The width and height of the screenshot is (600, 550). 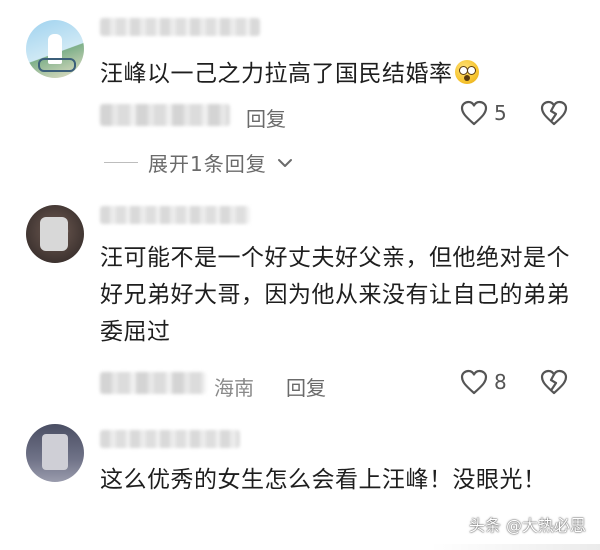 What do you see at coordinates (121, 162) in the screenshot?
I see `divider` at bounding box center [121, 162].